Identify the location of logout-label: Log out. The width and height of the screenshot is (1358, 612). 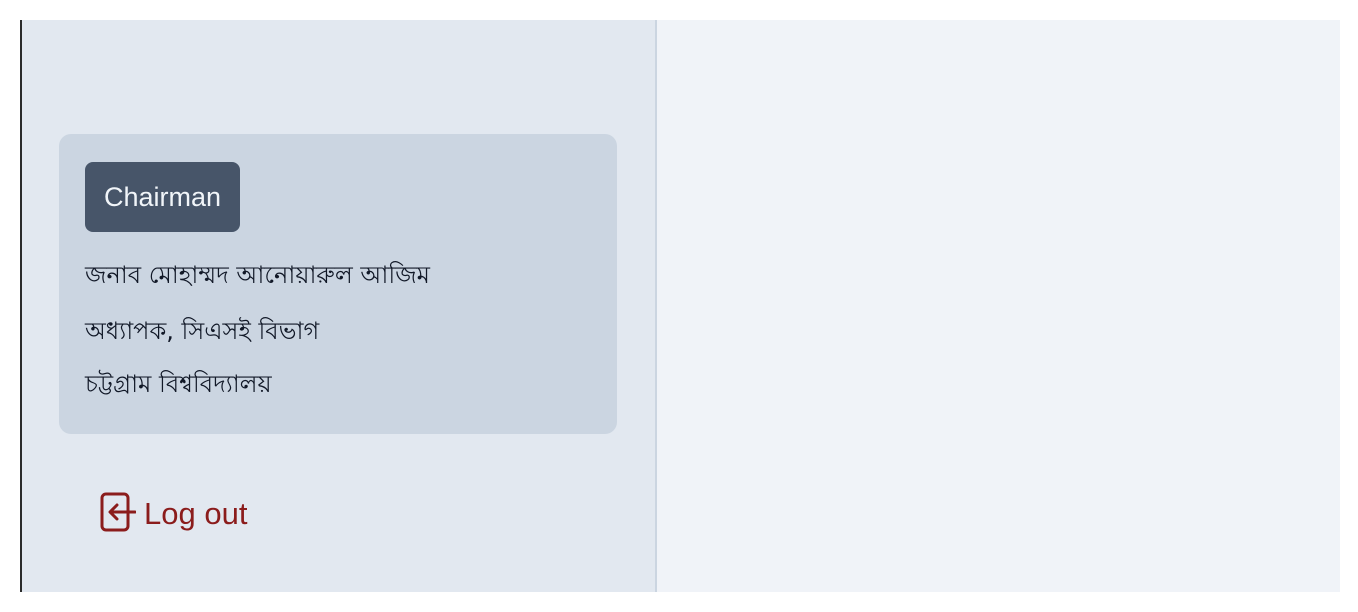
(196, 513).